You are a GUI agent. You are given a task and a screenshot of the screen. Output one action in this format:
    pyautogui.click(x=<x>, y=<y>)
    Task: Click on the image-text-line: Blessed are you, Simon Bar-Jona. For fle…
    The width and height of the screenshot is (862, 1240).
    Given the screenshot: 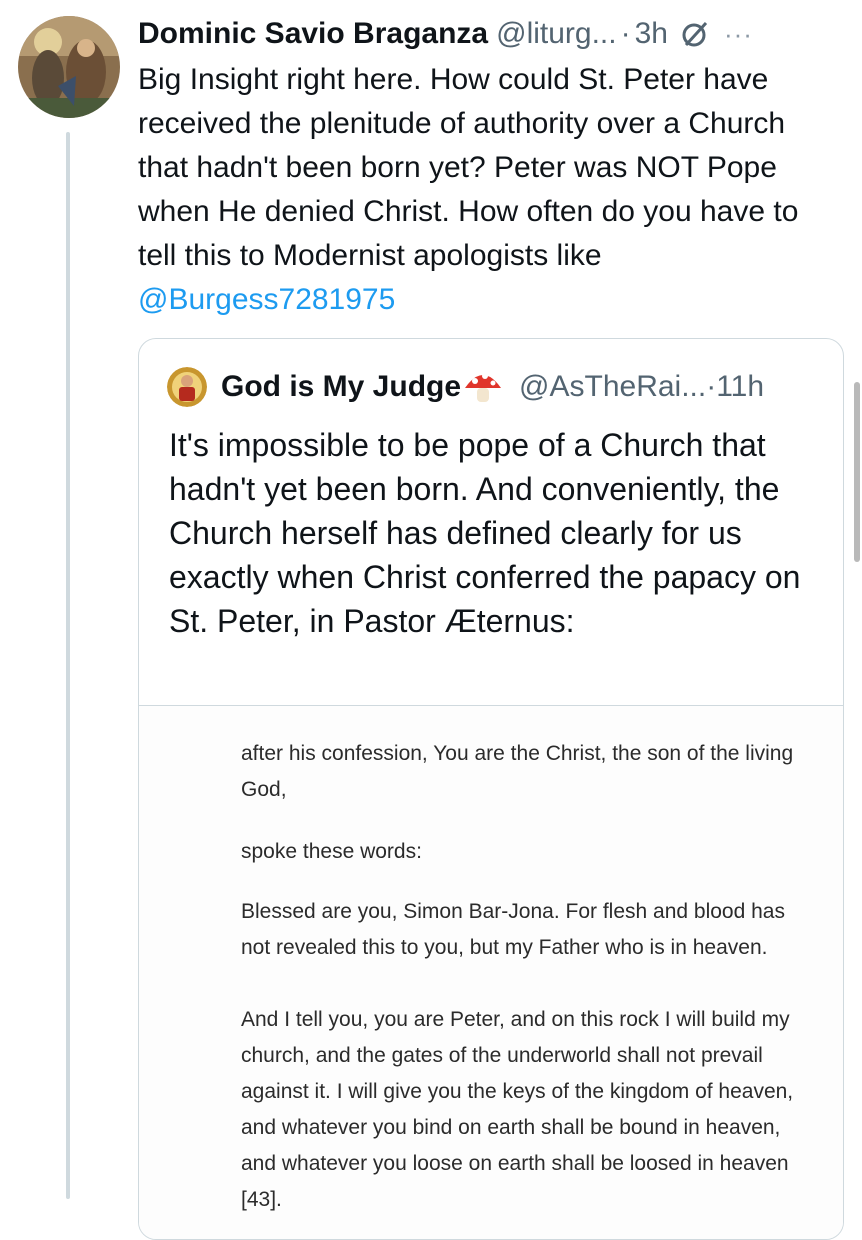 What is the action you would take?
    pyautogui.click(x=513, y=929)
    